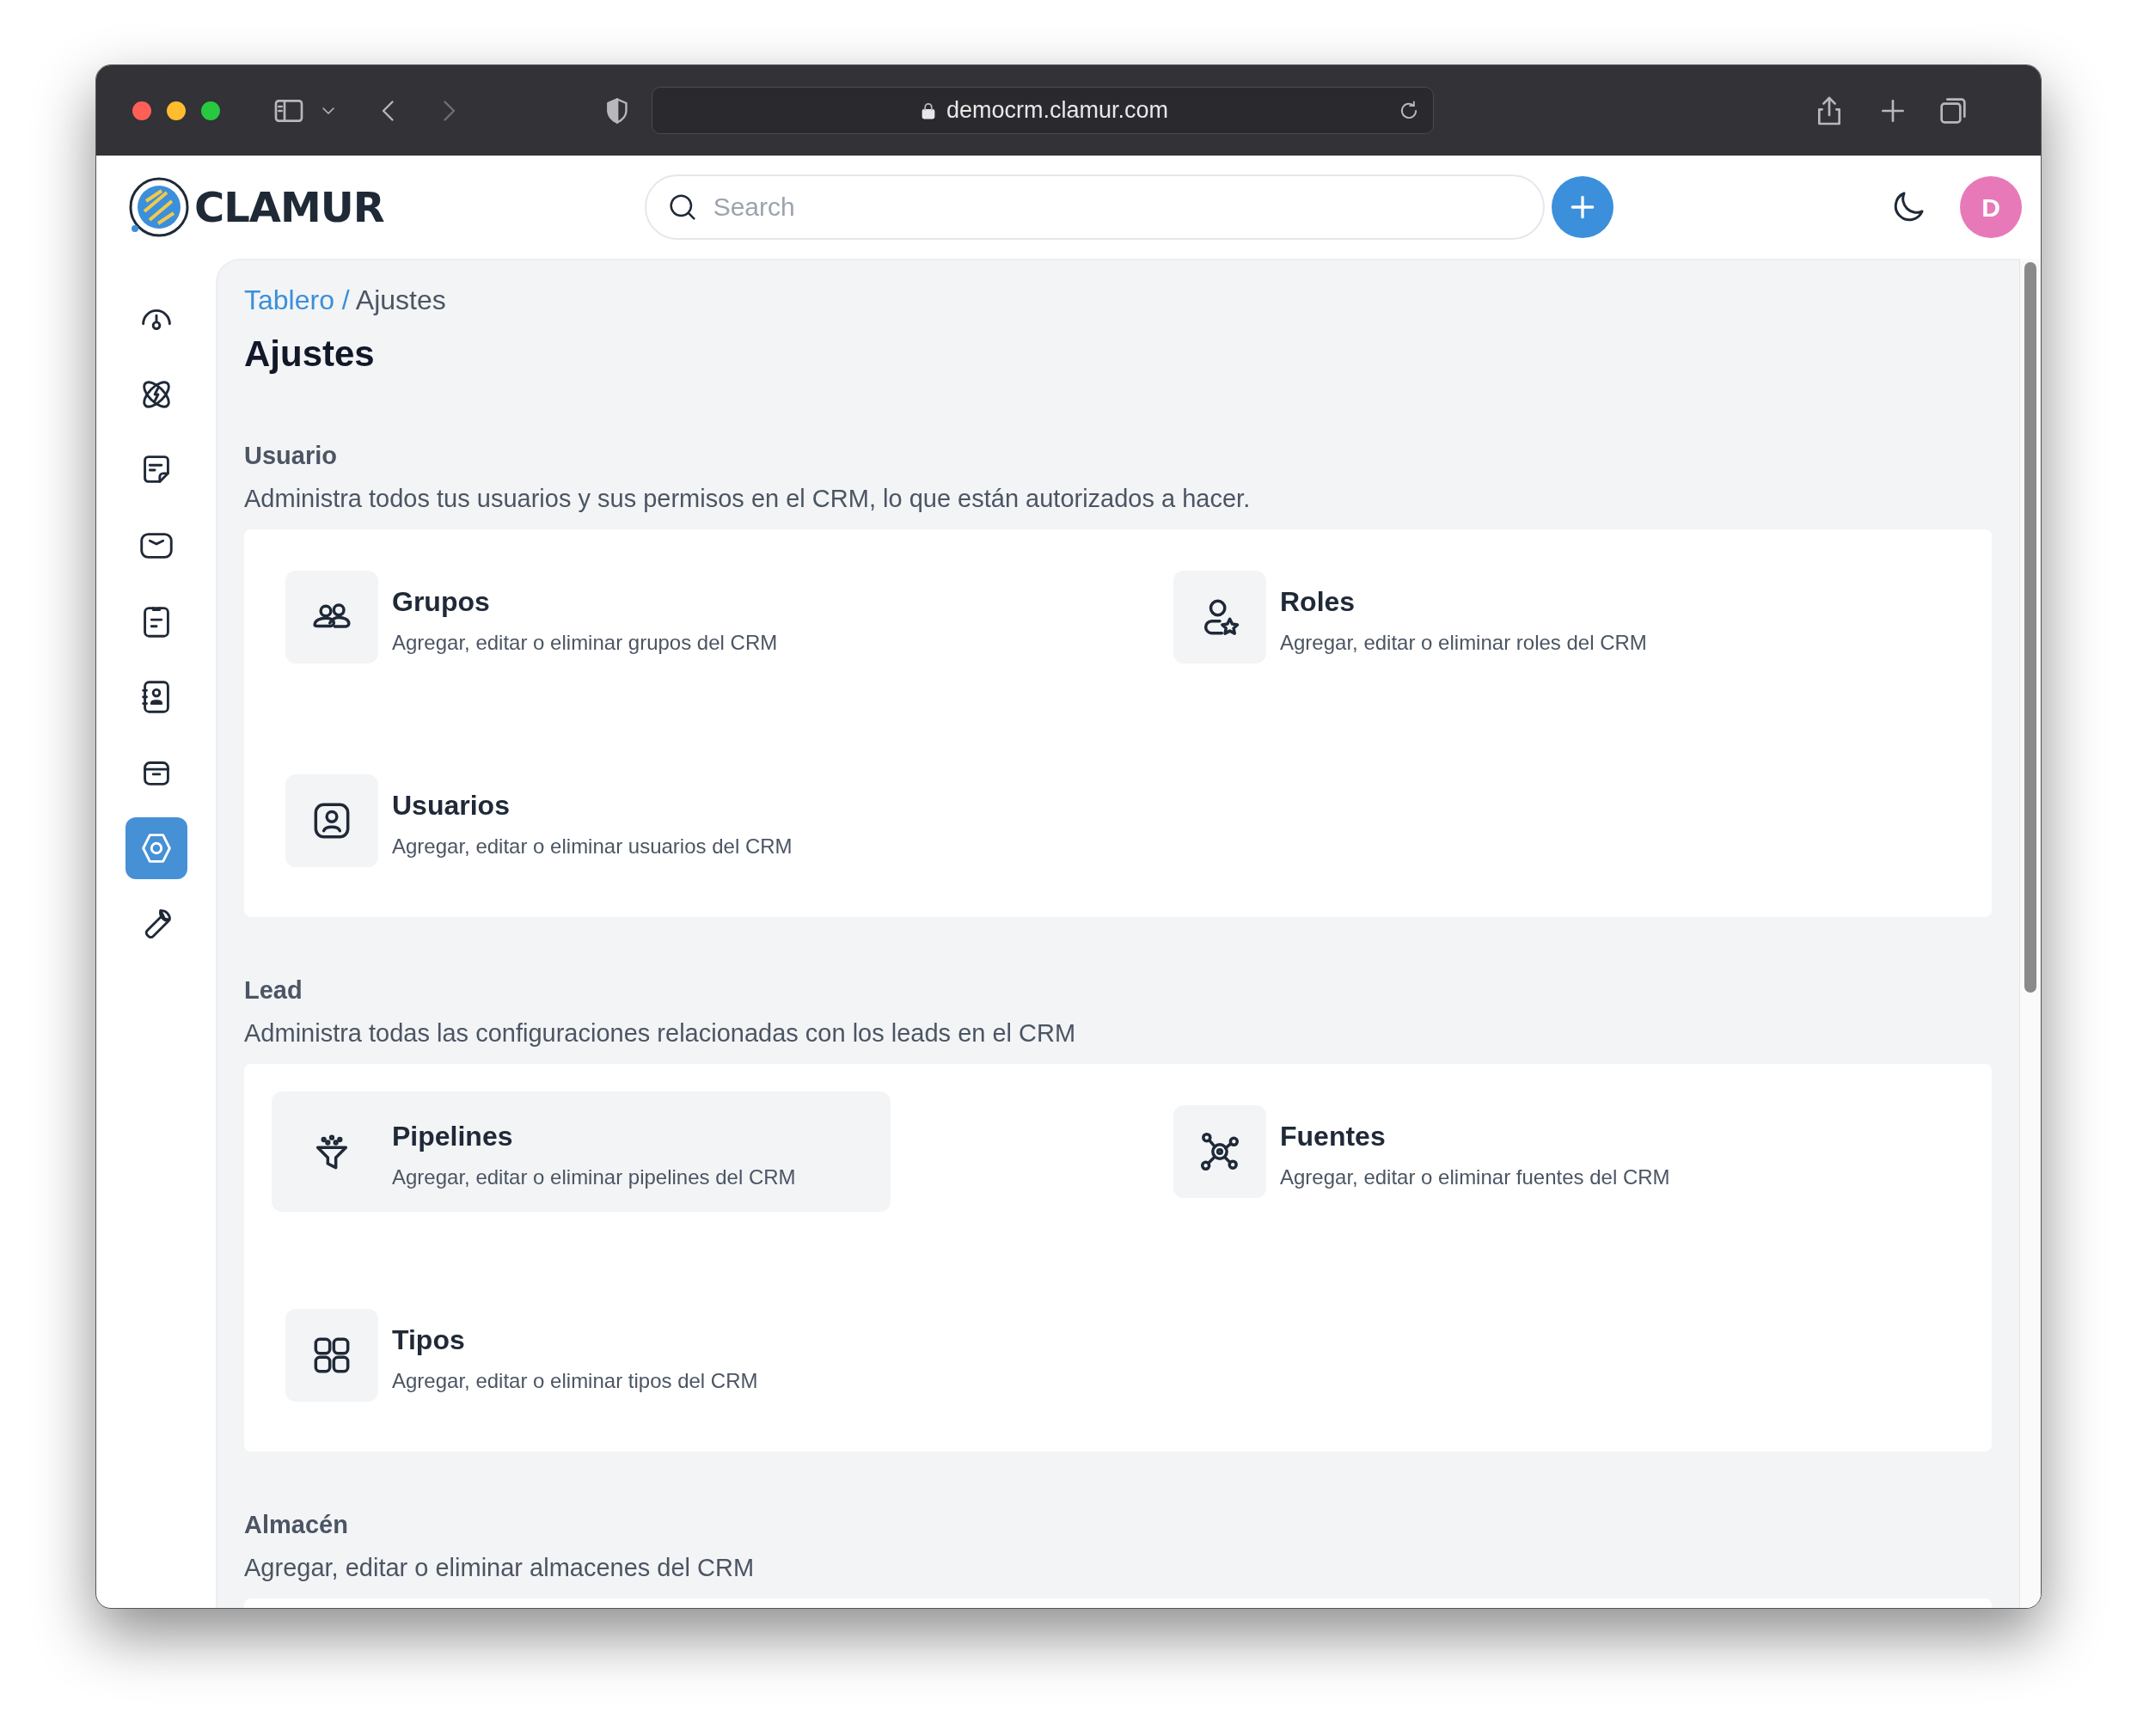  What do you see at coordinates (1475, 1177) in the screenshot?
I see `item-description: Agregar, editar o eliminar fuentes del CRM` at bounding box center [1475, 1177].